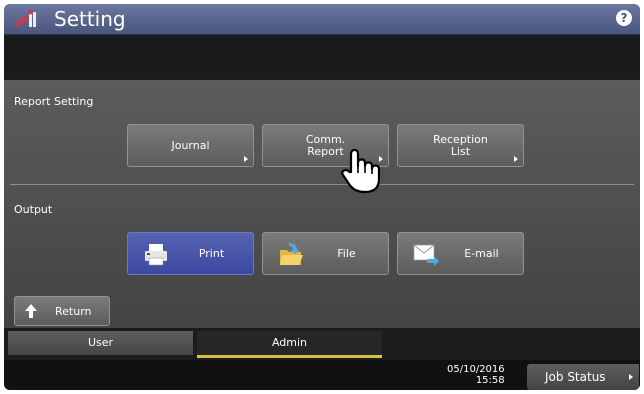 The width and height of the screenshot is (644, 394). What do you see at coordinates (25, 18) in the screenshot?
I see `settings-tools-icon` at bounding box center [25, 18].